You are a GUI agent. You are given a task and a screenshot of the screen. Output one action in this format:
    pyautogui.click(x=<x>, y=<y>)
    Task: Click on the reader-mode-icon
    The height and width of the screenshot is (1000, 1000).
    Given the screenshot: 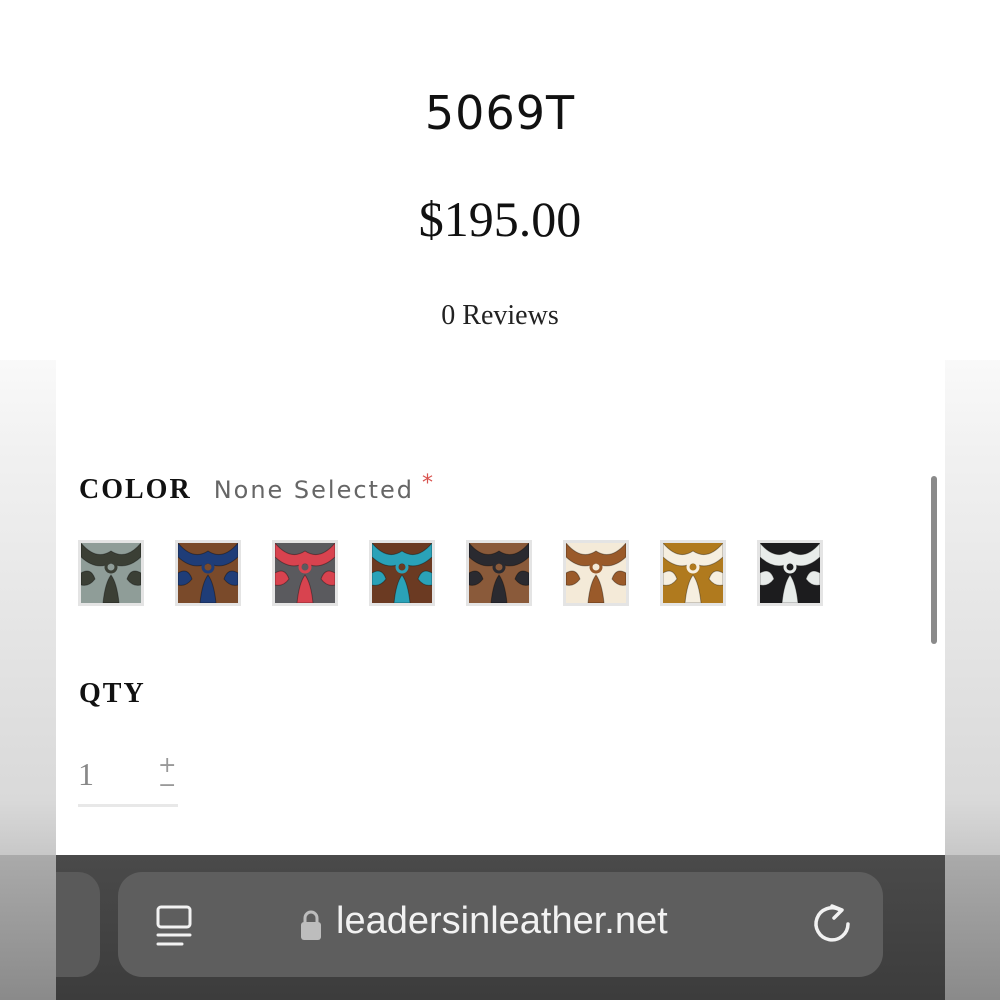 What is the action you would take?
    pyautogui.click(x=174, y=926)
    